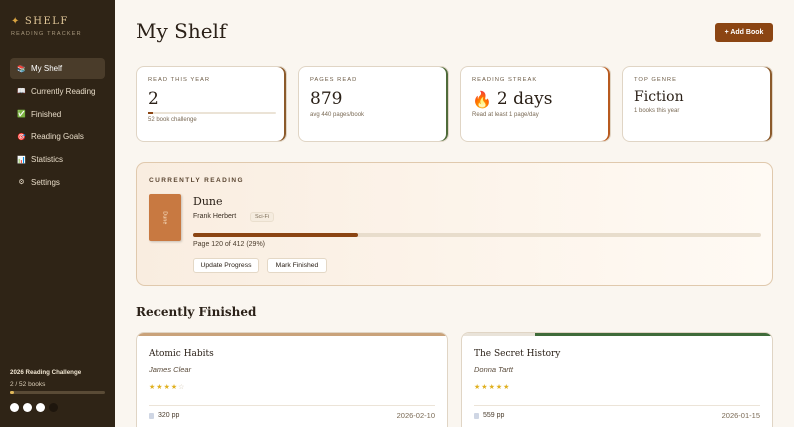 This screenshot has width=794, height=427. I want to click on star-rating: ★★★★☆, so click(167, 387).